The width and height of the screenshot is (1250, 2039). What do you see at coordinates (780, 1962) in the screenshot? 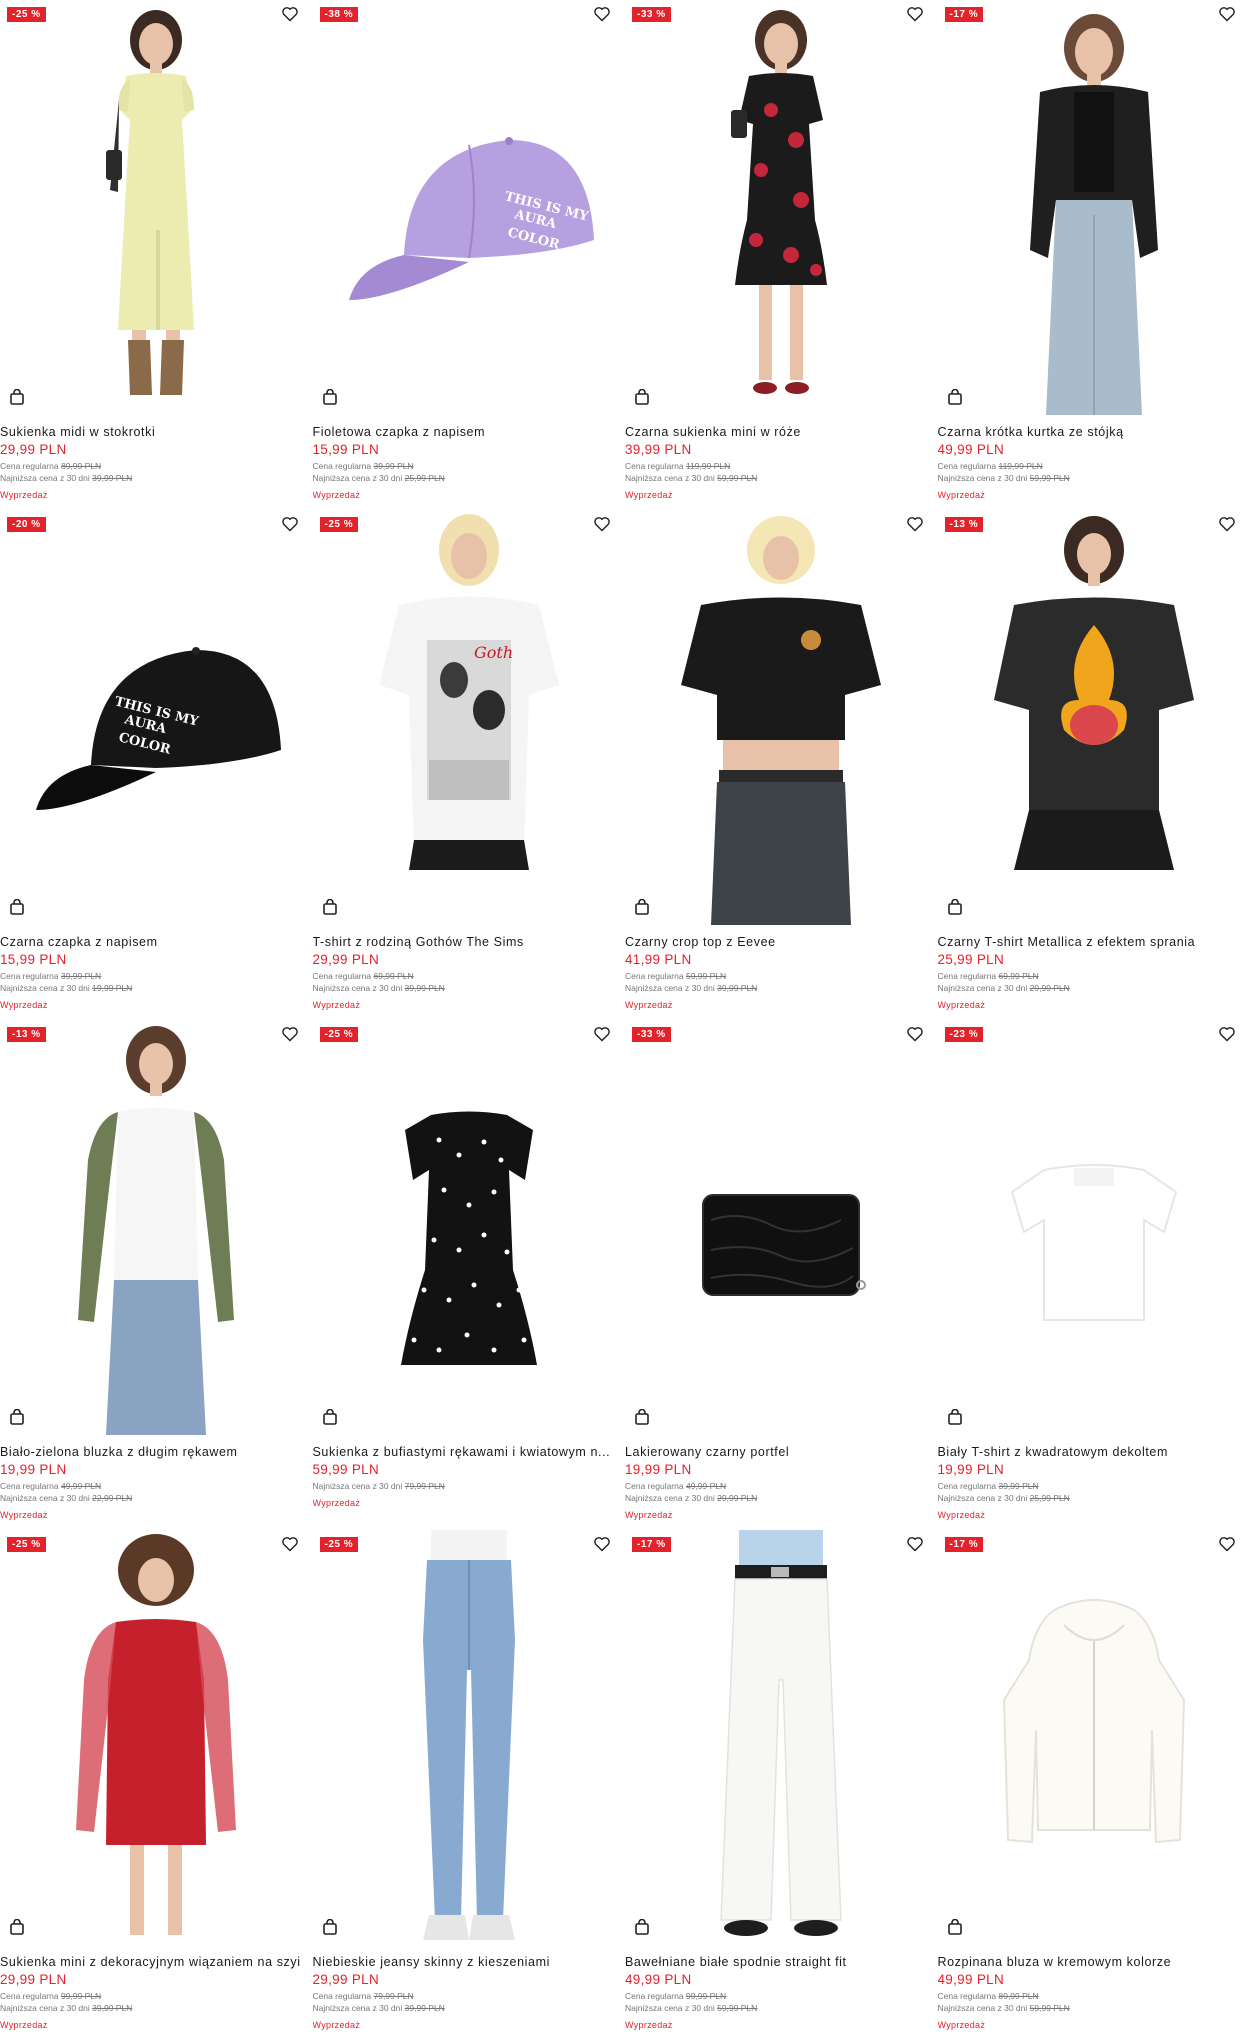
I see `product-name: Bawełniane białe spodnie straight fit` at bounding box center [780, 1962].